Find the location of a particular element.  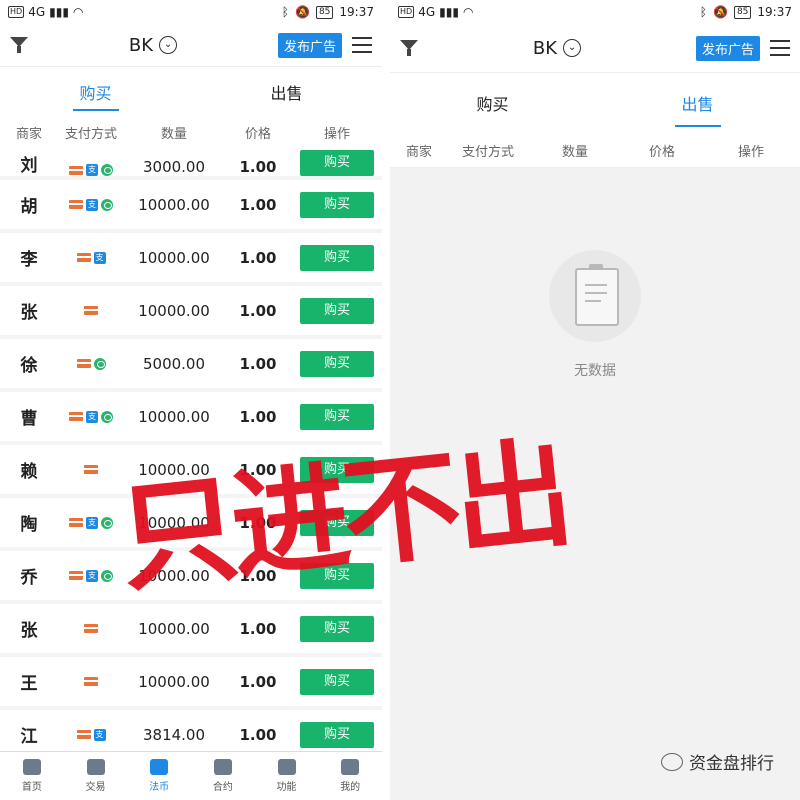

col-action: 操作 is located at coordinates (336, 134).